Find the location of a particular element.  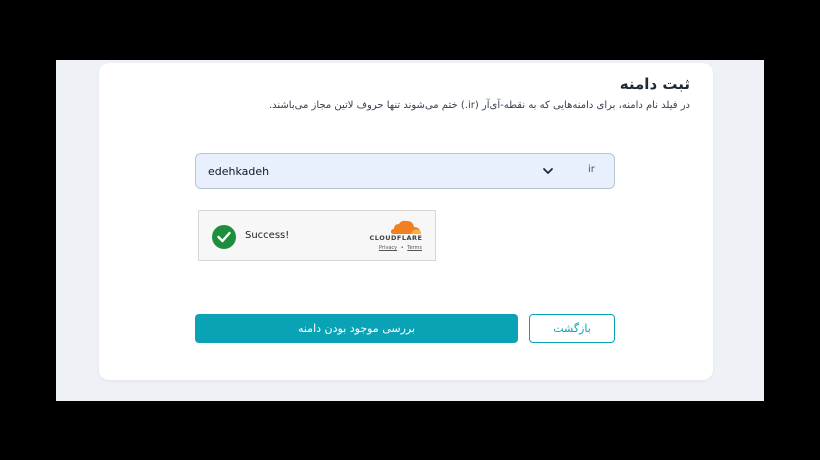

tld-select: ir is located at coordinates (576, 171).